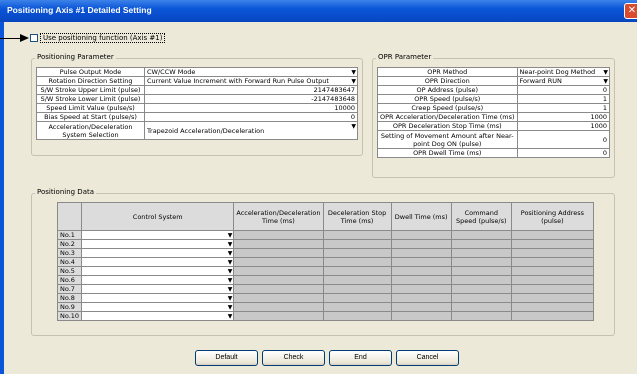  Describe the element at coordinates (598, 126) in the screenshot. I see `opr-value-text: 1000` at that location.